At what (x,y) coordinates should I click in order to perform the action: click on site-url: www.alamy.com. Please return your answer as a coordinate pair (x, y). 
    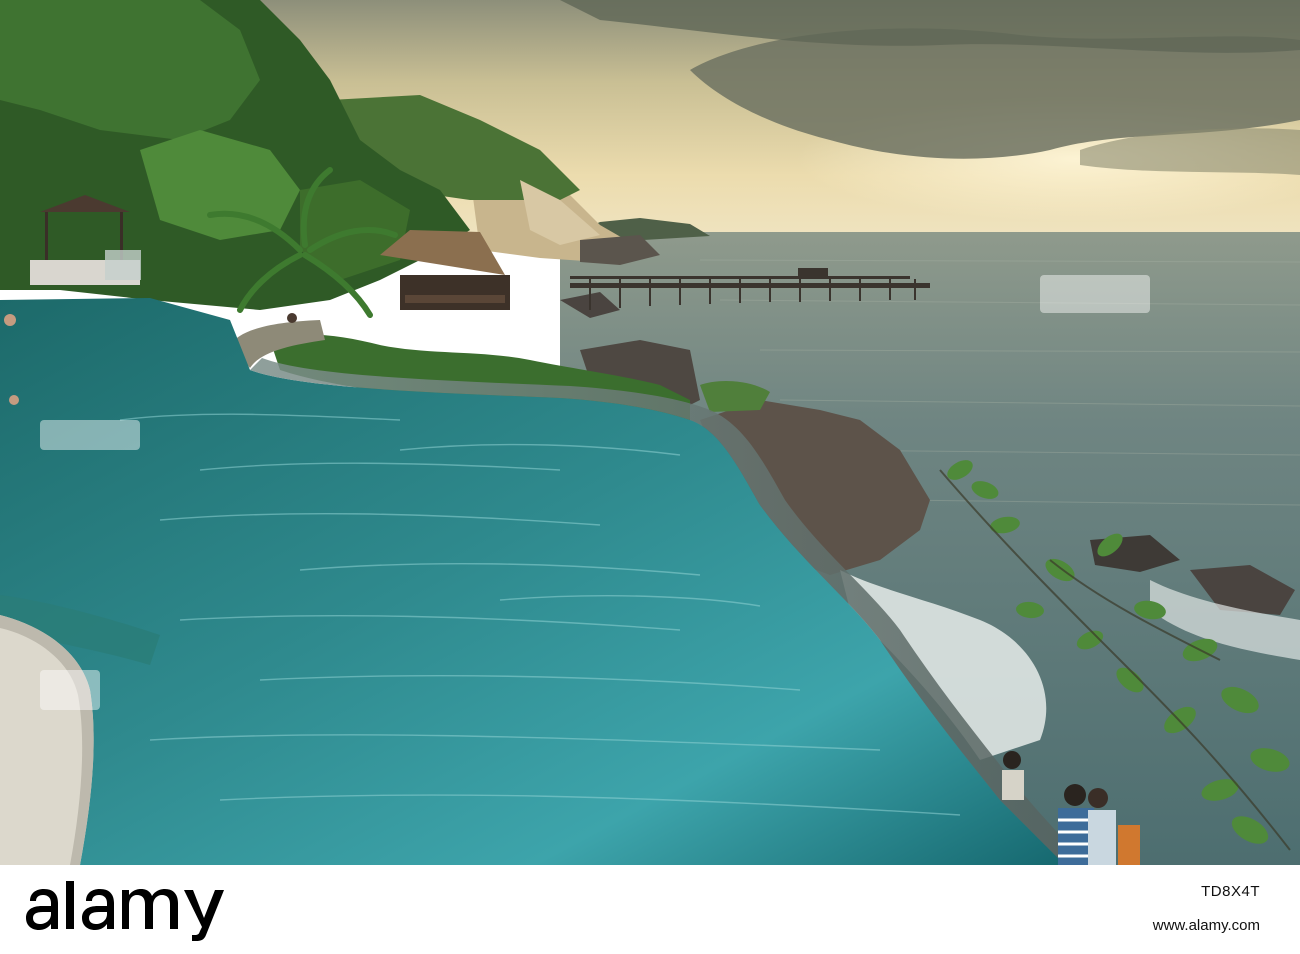
    Looking at the image, I should click on (1206, 925).